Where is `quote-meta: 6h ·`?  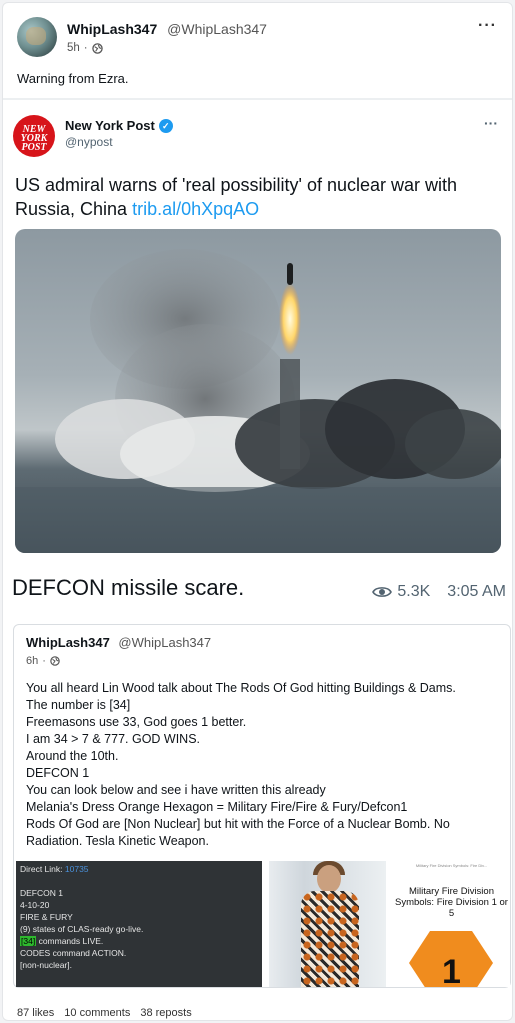 quote-meta: 6h · is located at coordinates (43, 661).